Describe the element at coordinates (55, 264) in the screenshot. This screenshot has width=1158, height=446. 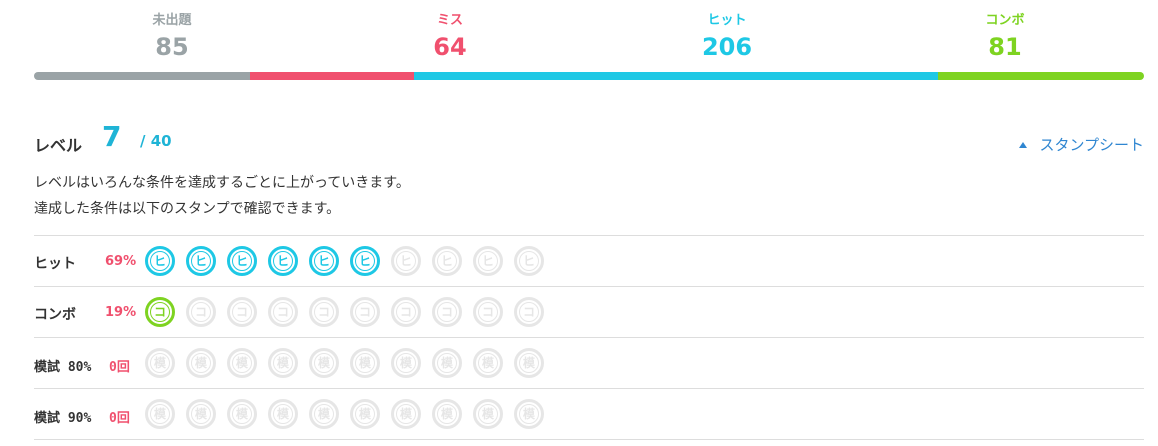
I see `row-name: ヒット` at that location.